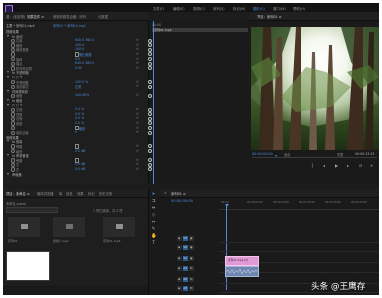  Describe the element at coordinates (69, 25) in the screenshot. I see `sequence-clip-label: 序列01 * 序列01.mp4` at that location.